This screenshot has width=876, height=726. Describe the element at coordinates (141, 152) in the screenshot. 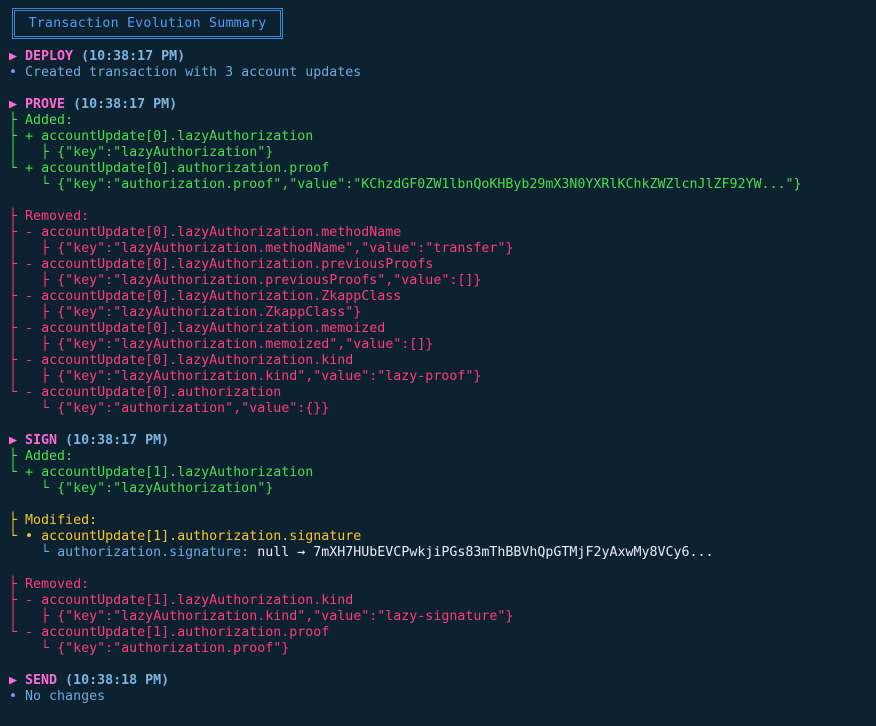

I see `change-detail: │ ├ {"key":"lazyAuthorization"}` at that location.